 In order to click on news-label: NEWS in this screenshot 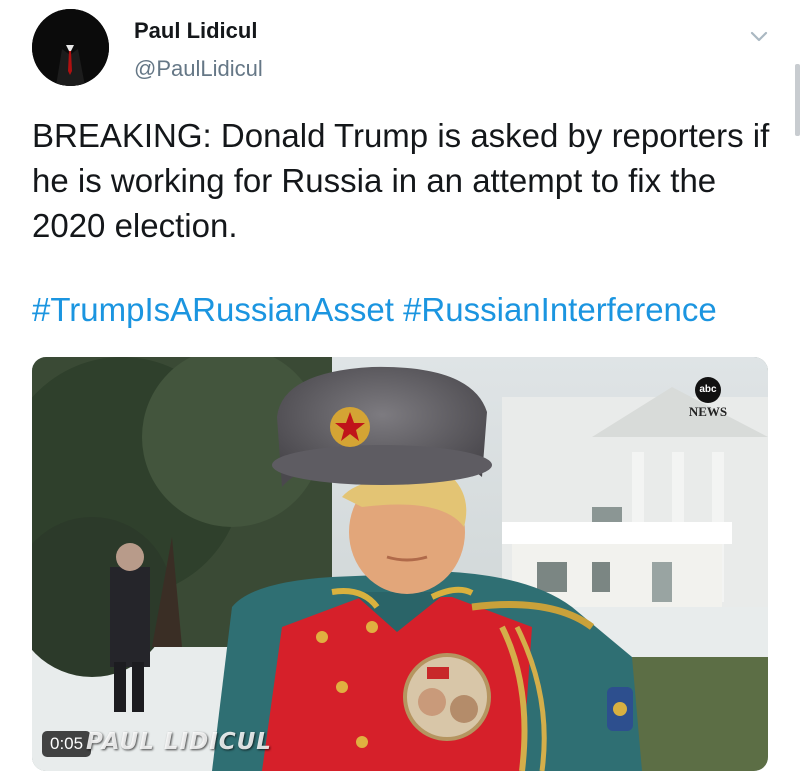, I will do `click(708, 411)`.